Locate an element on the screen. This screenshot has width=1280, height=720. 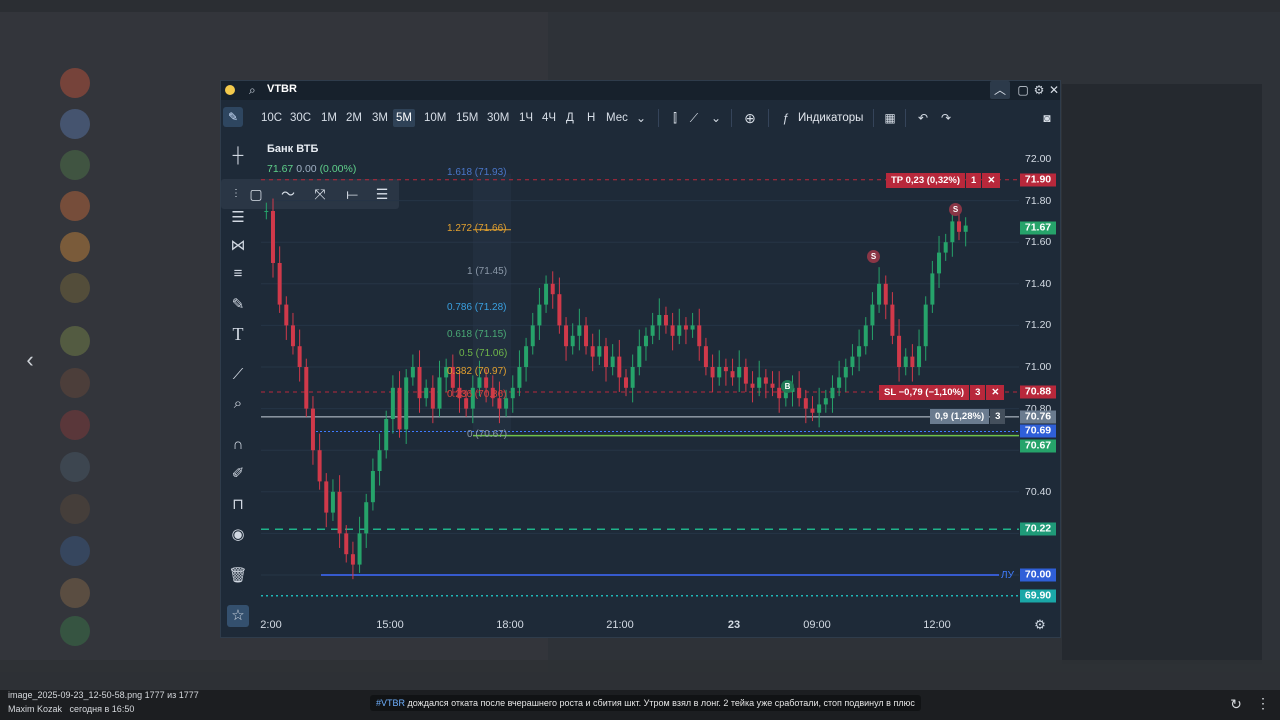
fib-level-label: 1.272 (71.66) is located at coordinates (477, 228).